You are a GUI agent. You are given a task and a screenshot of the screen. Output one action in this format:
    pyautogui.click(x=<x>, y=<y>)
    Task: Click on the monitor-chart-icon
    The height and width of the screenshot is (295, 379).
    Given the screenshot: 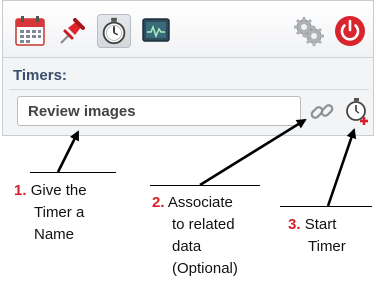 What is the action you would take?
    pyautogui.click(x=156, y=30)
    